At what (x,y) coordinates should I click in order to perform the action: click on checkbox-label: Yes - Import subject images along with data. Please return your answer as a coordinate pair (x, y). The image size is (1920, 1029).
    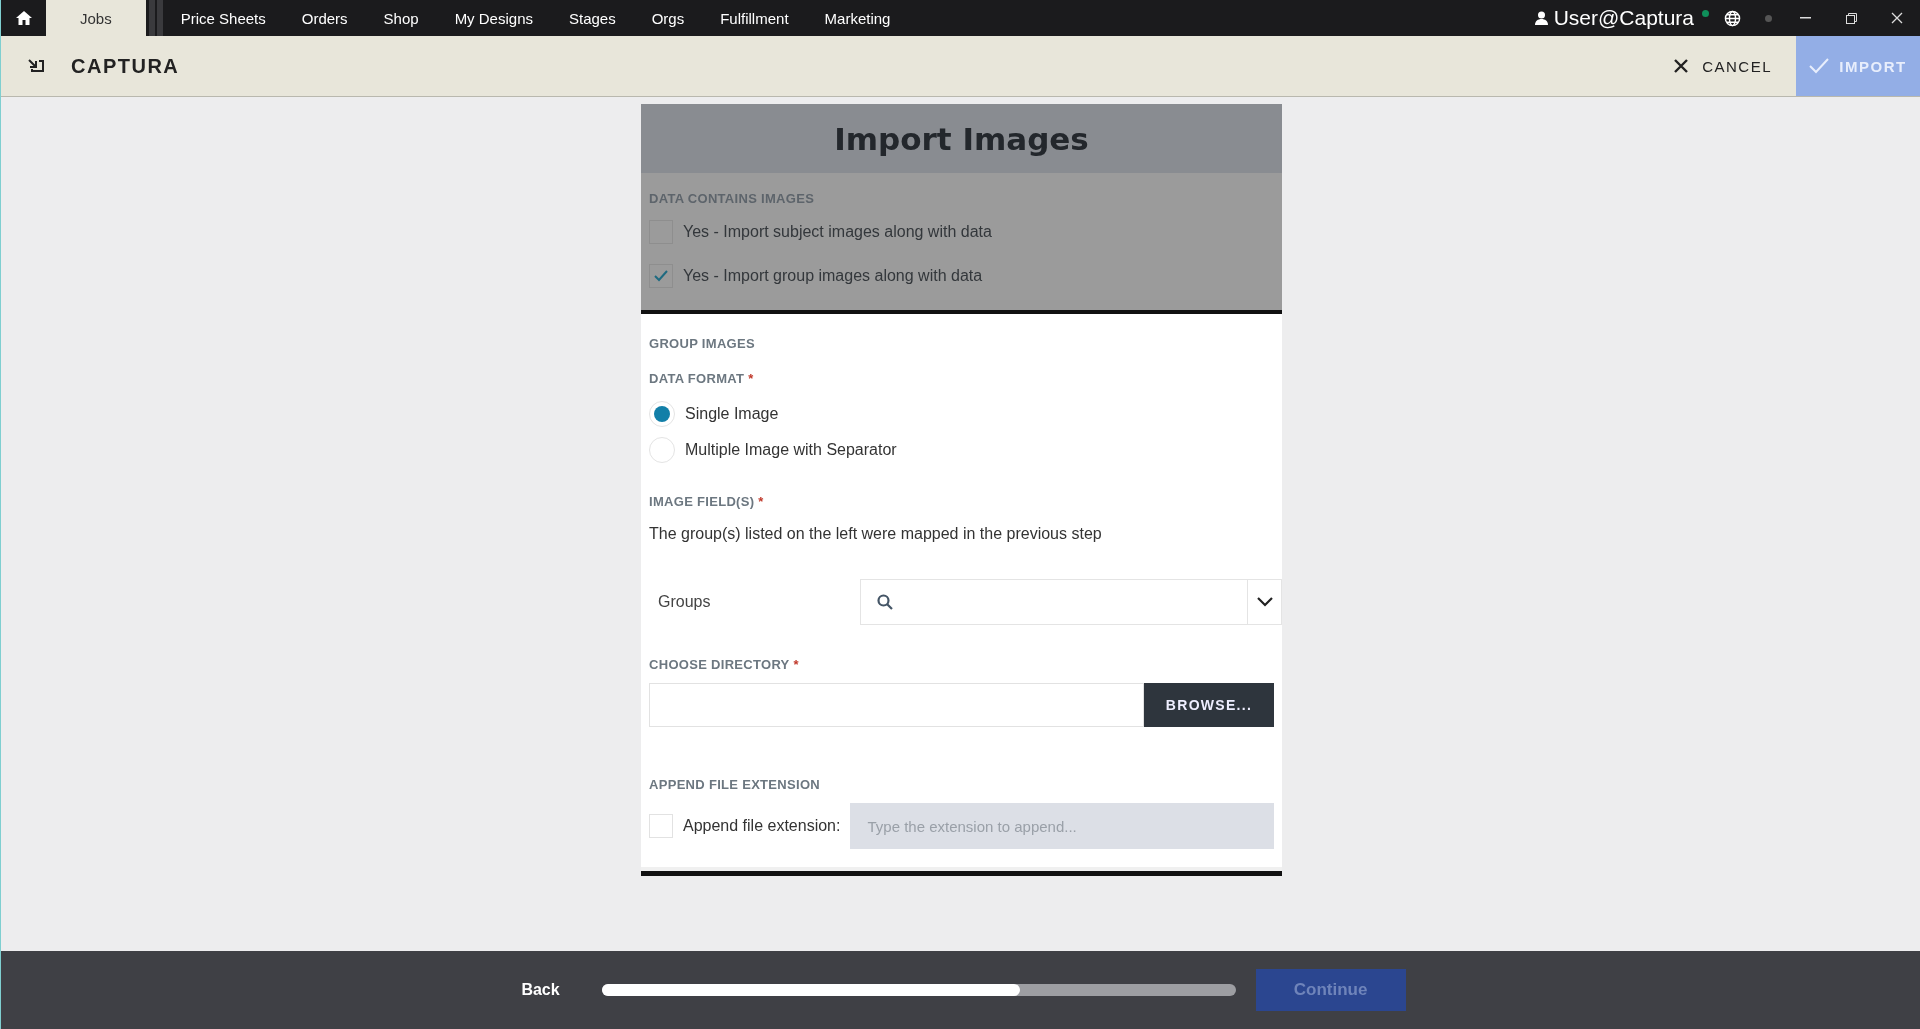
    Looking at the image, I should click on (837, 232).